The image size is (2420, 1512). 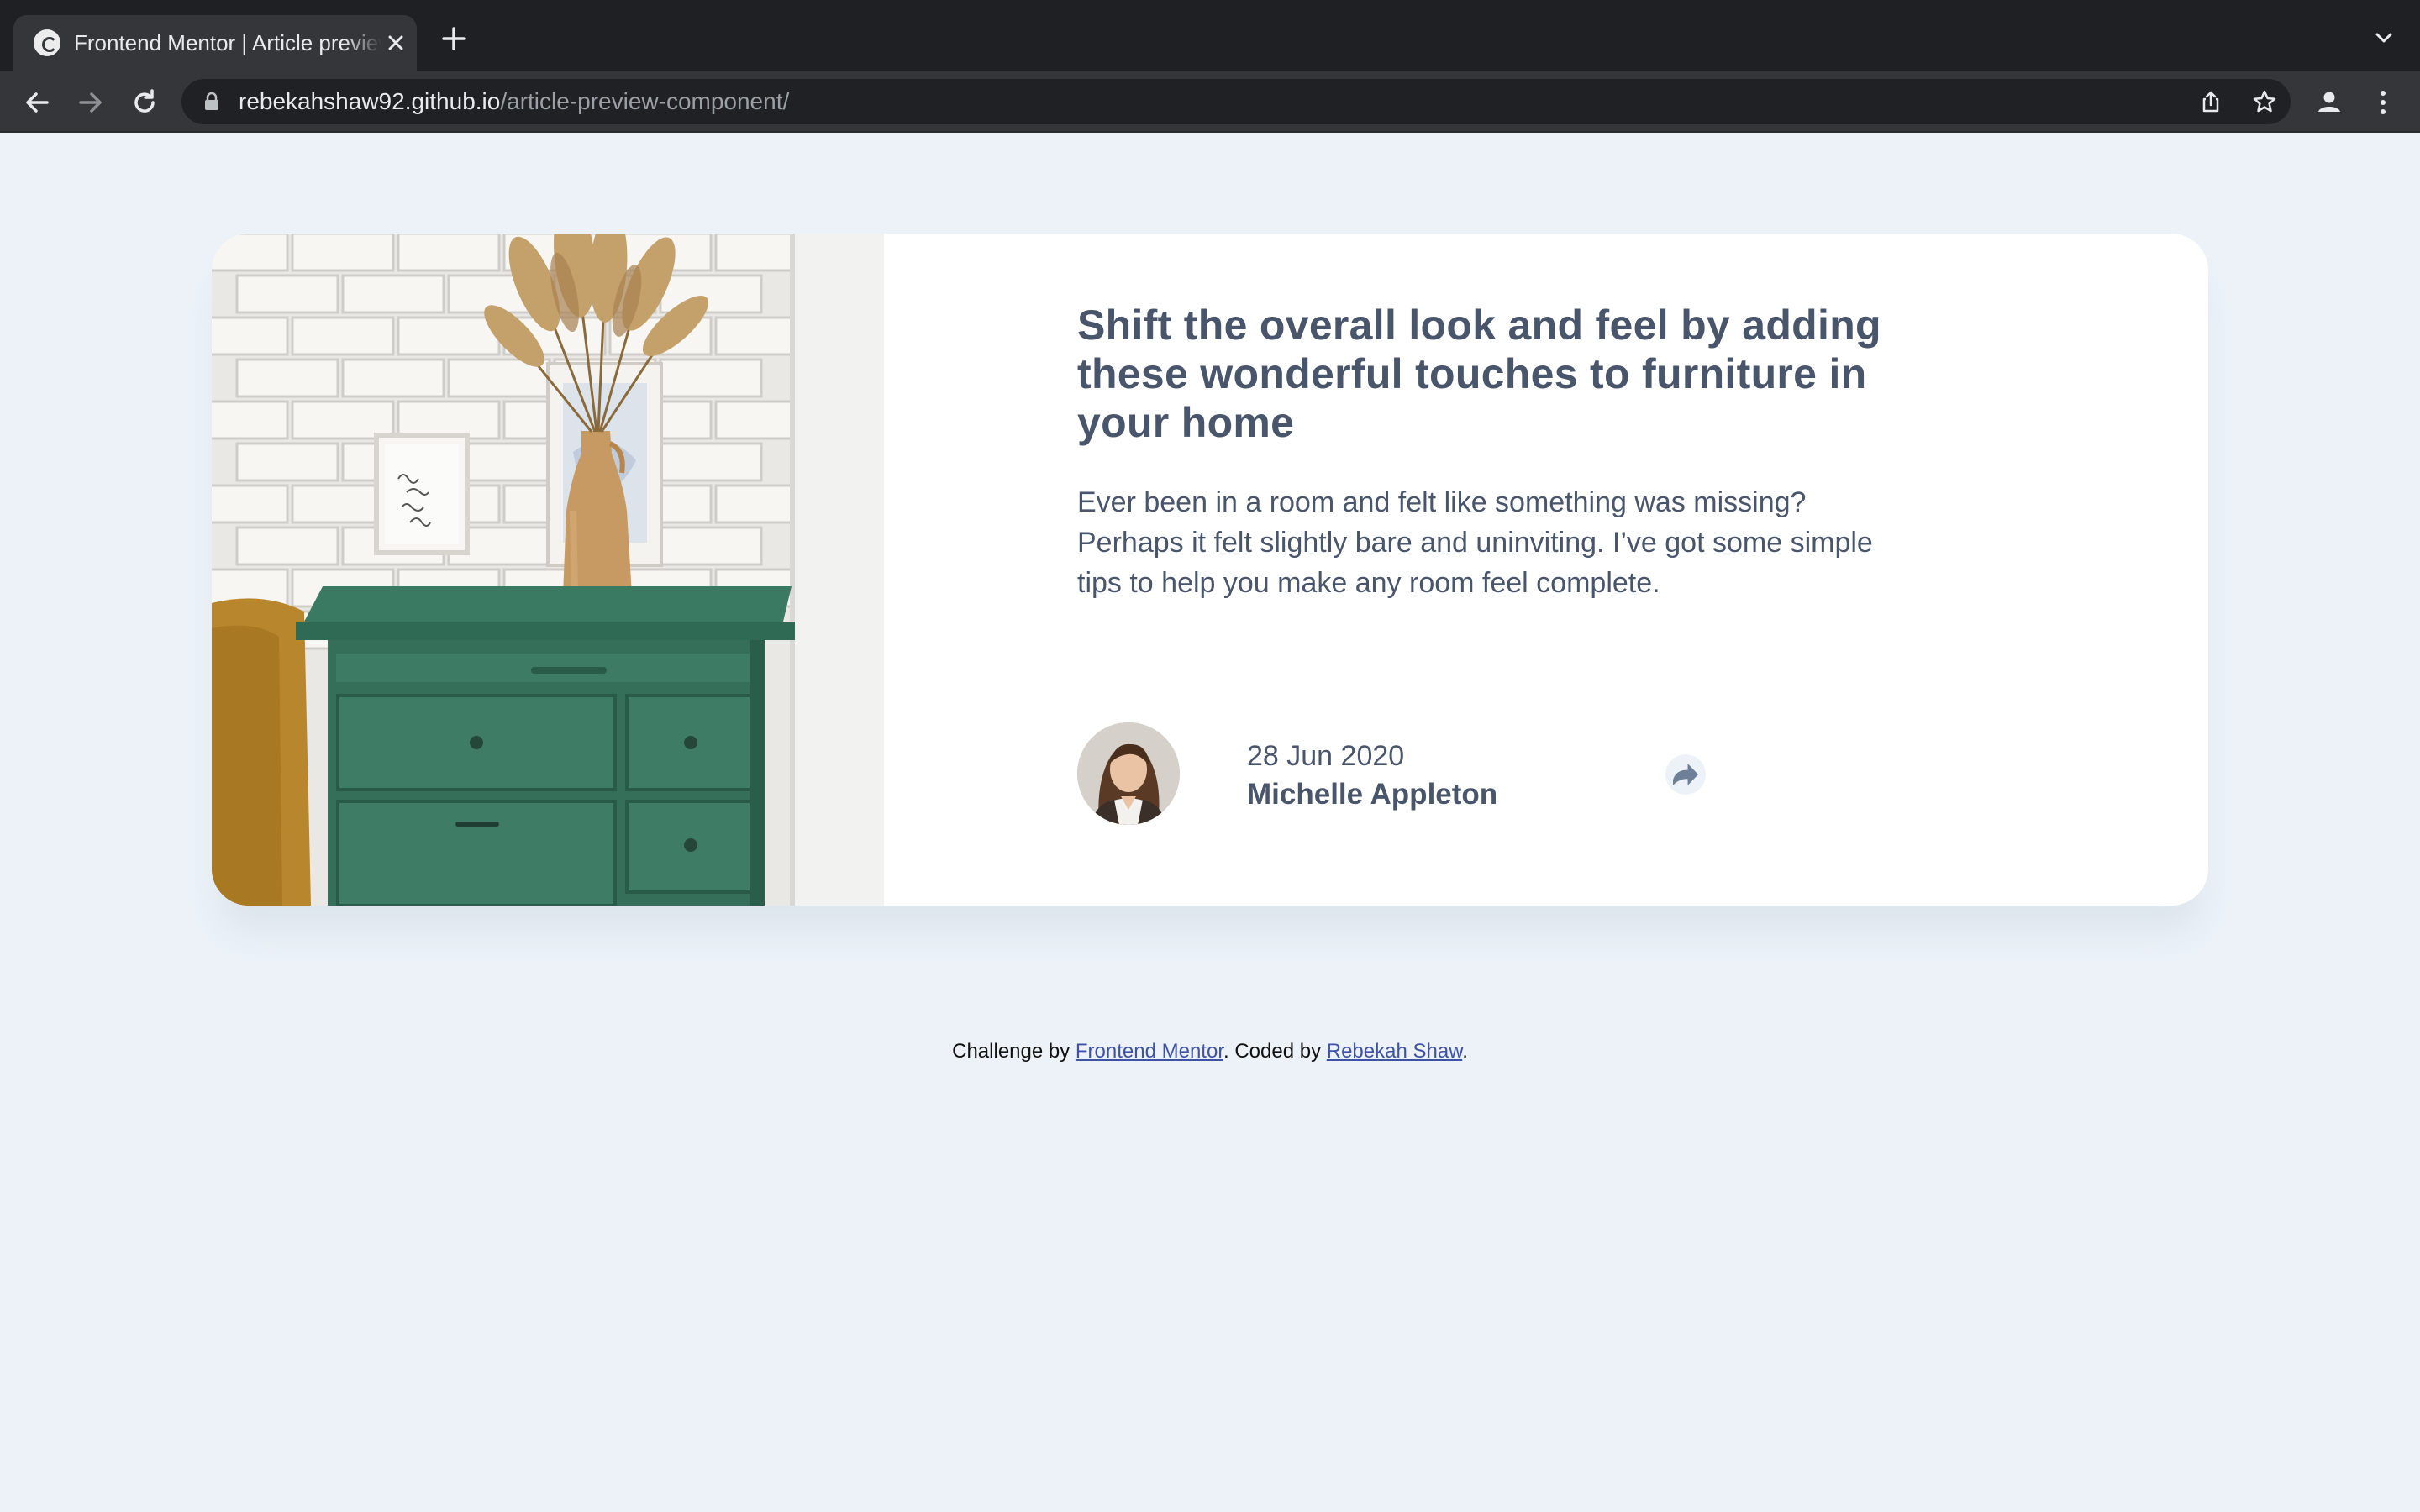 I want to click on url-path: /article-preview-component/, so click(x=645, y=101).